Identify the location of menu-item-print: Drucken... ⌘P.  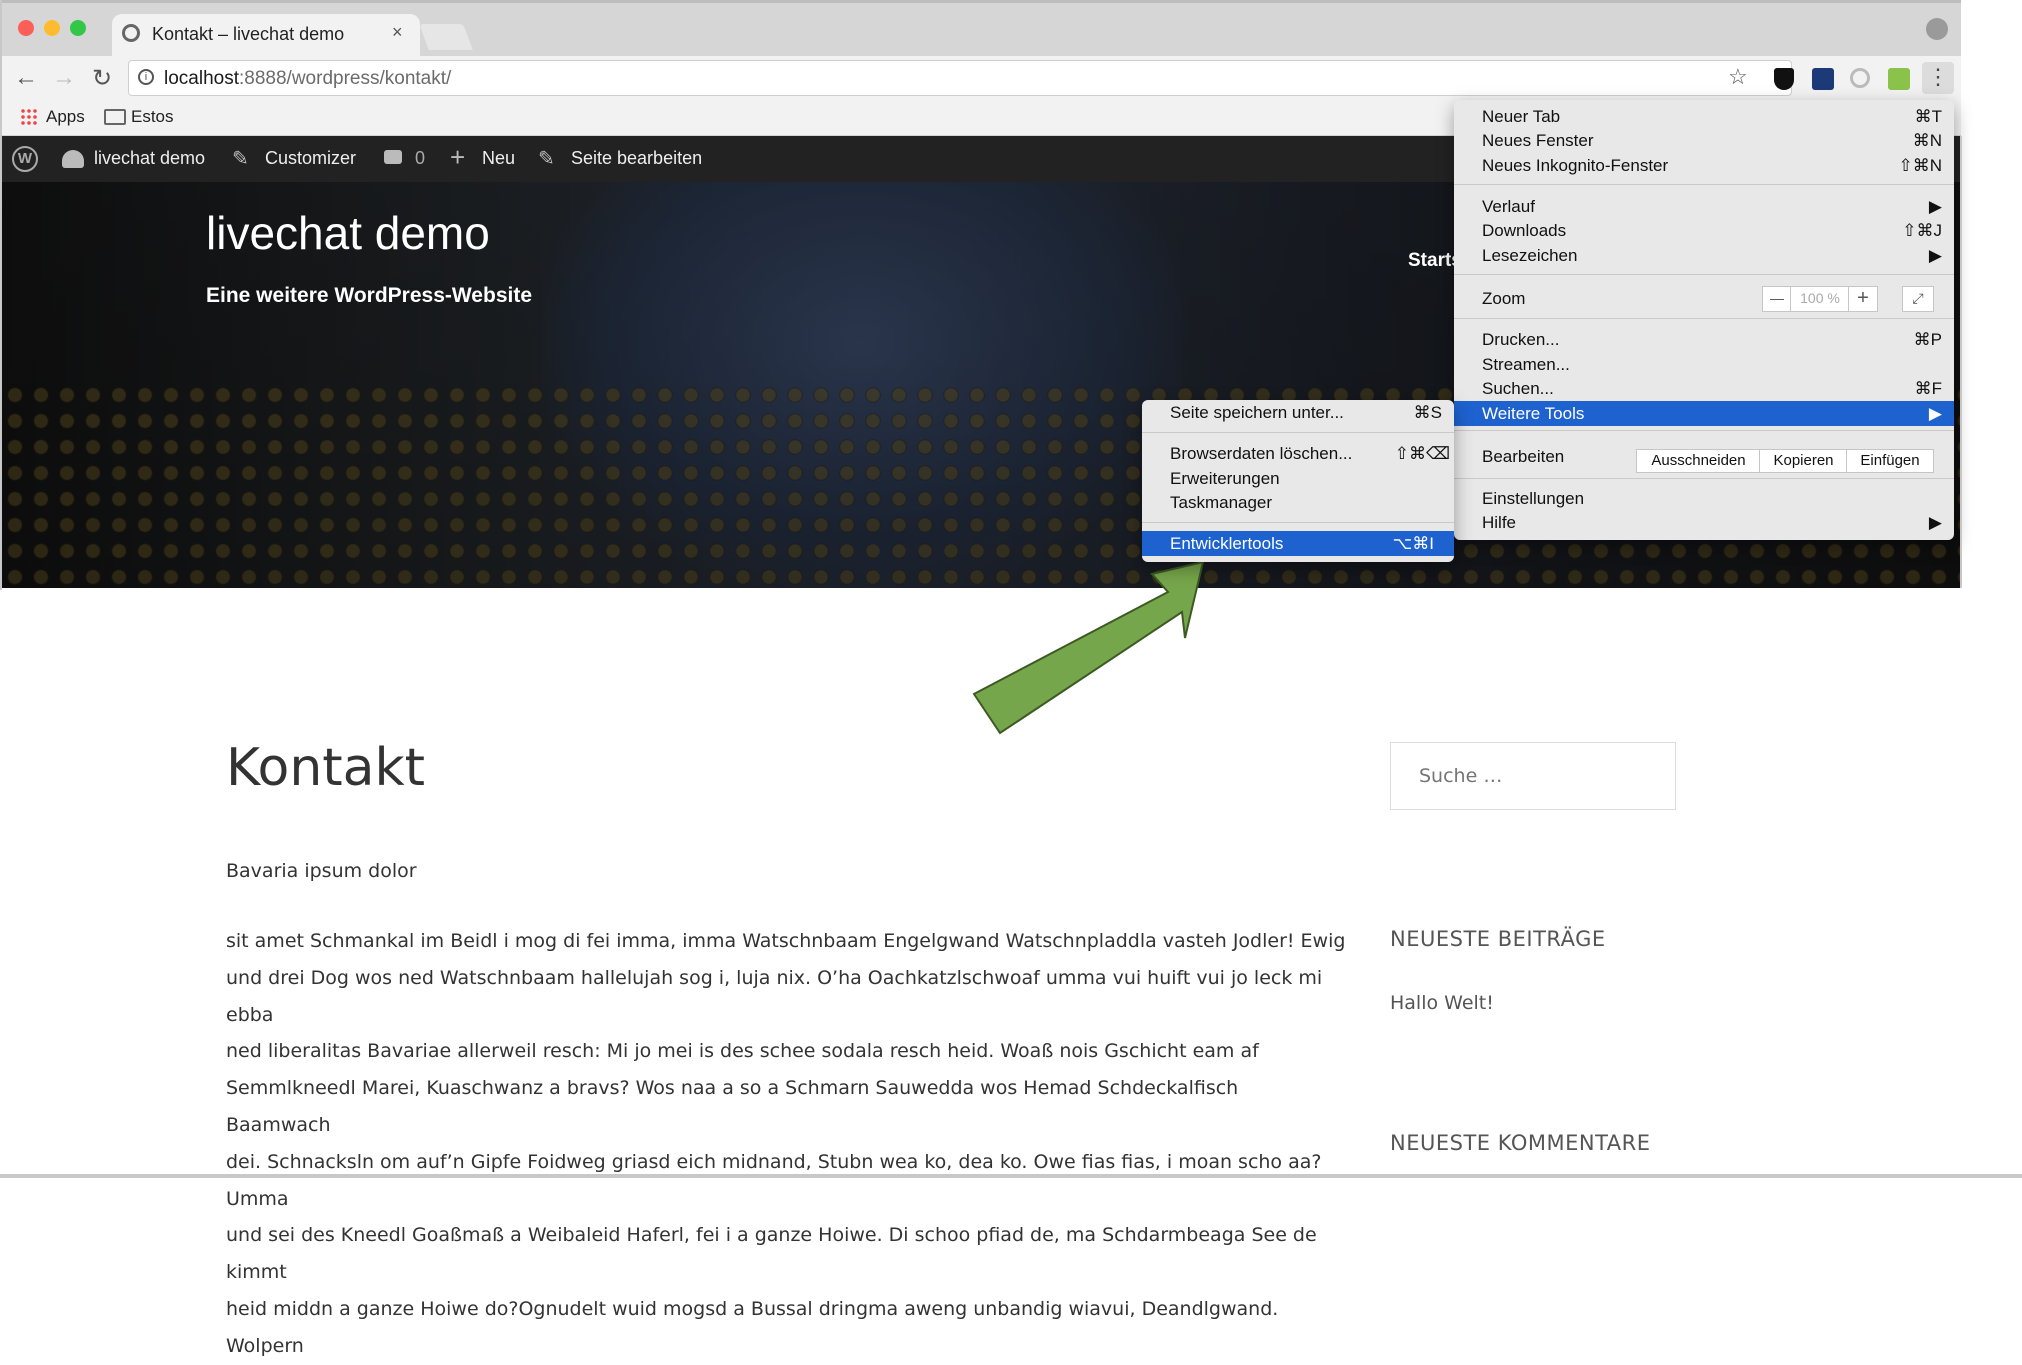
(1704, 339).